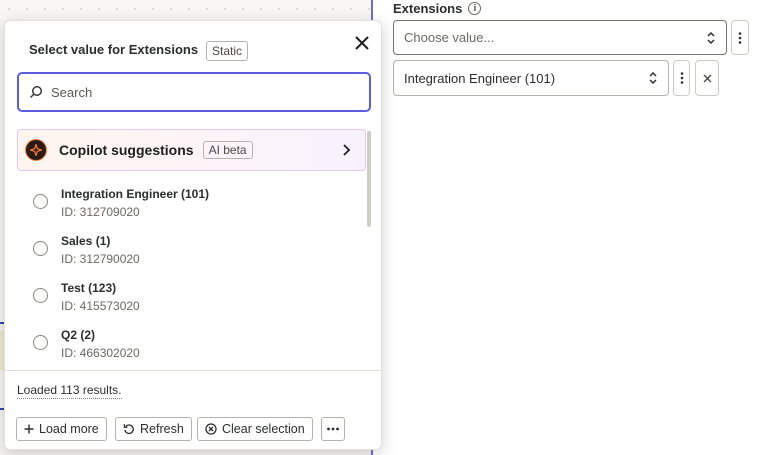 This screenshot has width=770, height=455. I want to click on remove-value-button, so click(707, 78).